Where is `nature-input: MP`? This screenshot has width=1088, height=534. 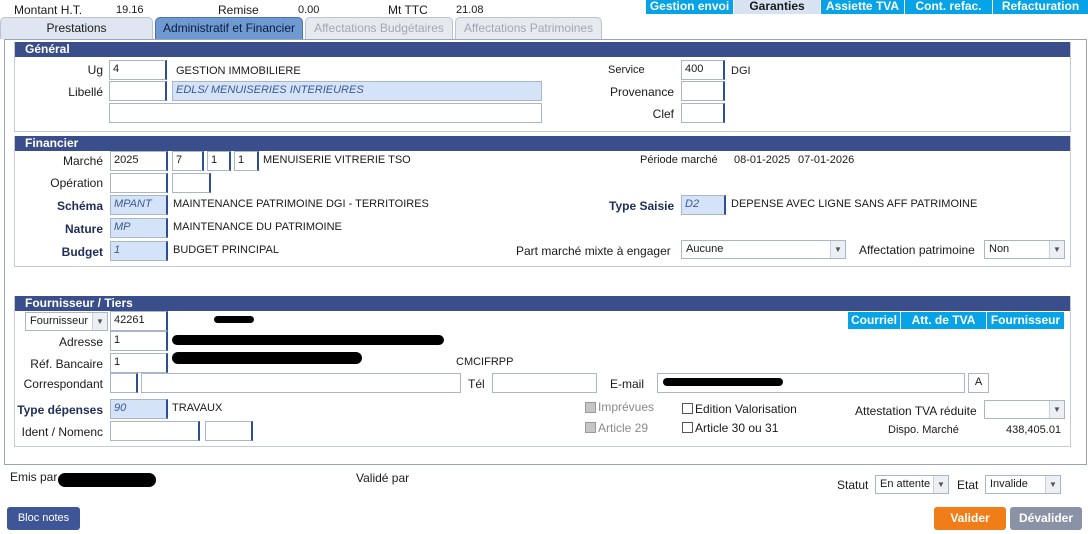 nature-input: MP is located at coordinates (139, 228).